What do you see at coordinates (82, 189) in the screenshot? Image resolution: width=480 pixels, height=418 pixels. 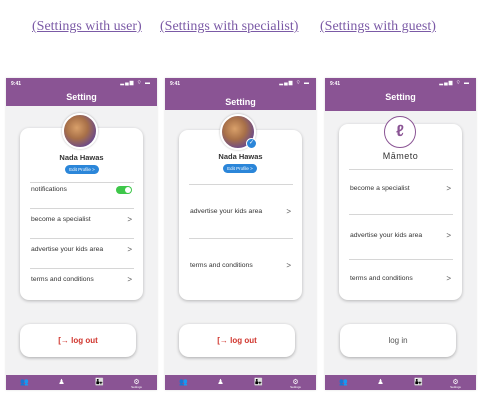 I see `row-notifications: notifications` at bounding box center [82, 189].